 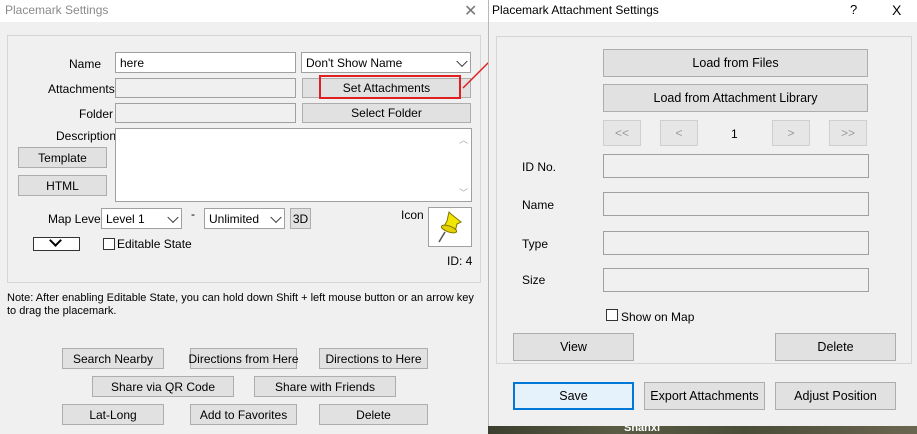 I want to click on pushpin-icon-button, so click(x=450, y=227).